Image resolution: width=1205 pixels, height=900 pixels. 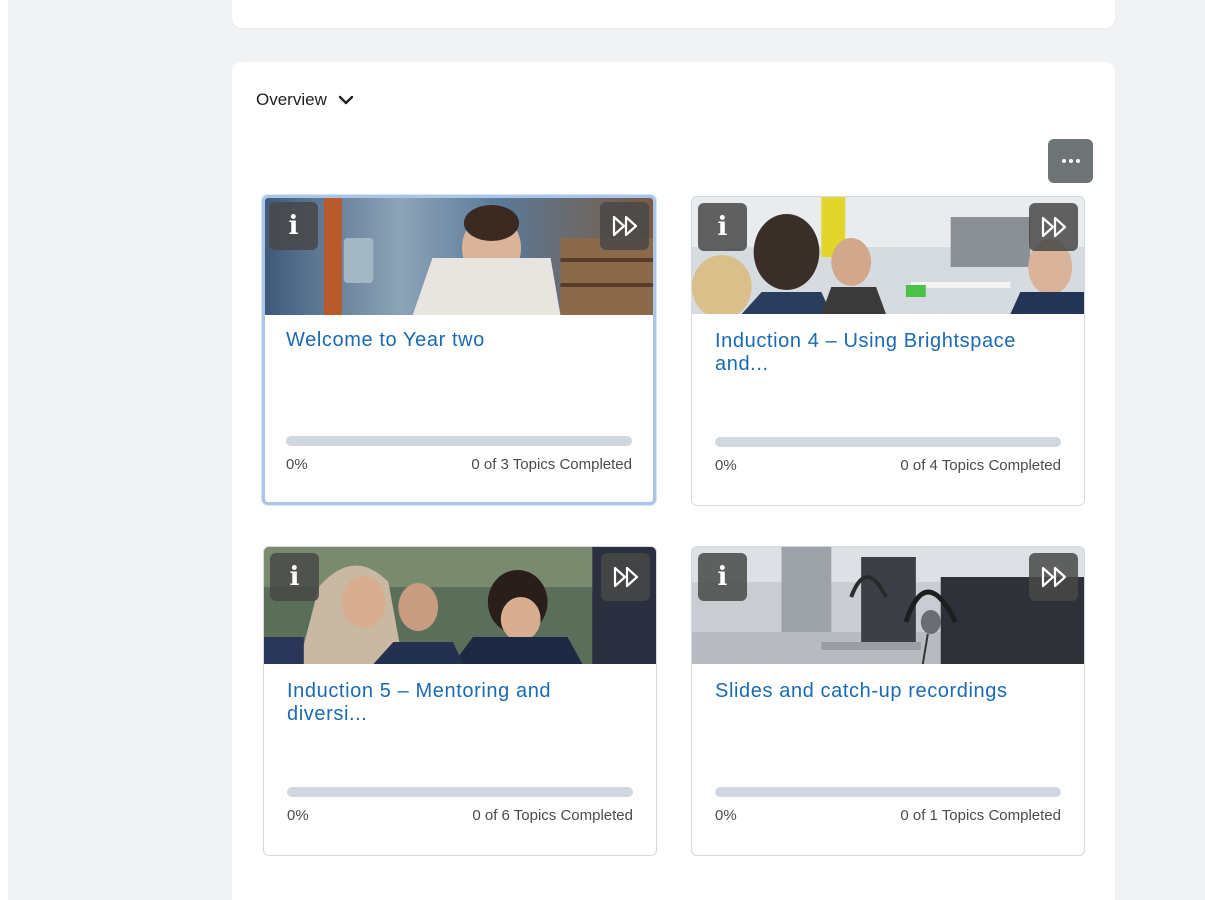 What do you see at coordinates (4, 450) in the screenshot?
I see `left-edge-strip` at bounding box center [4, 450].